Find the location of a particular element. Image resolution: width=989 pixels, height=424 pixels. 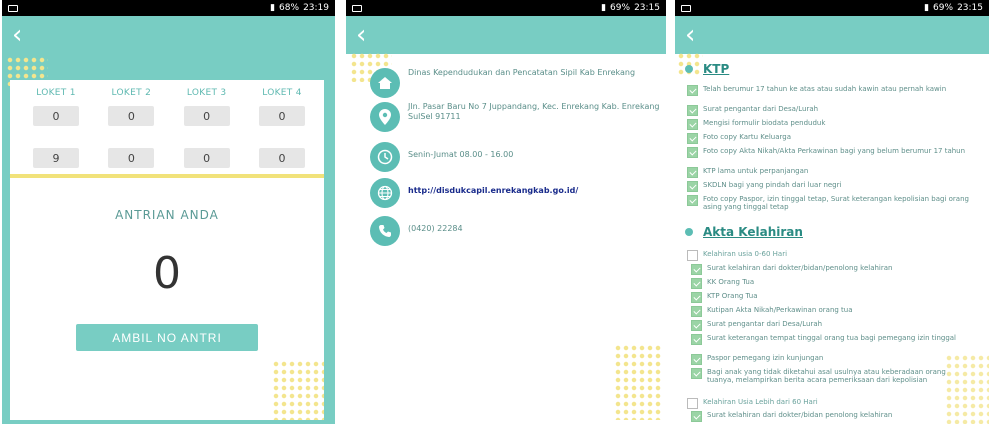

location-pin-icon is located at coordinates (385, 117).